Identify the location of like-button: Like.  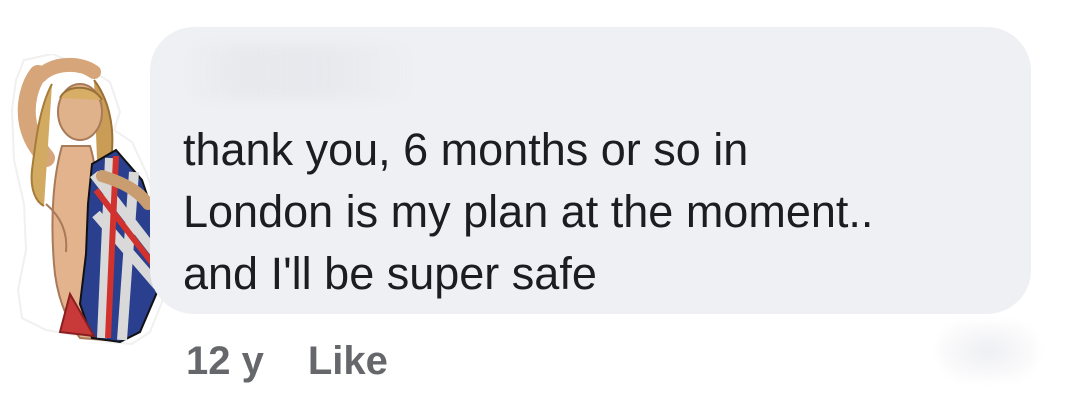
(348, 361).